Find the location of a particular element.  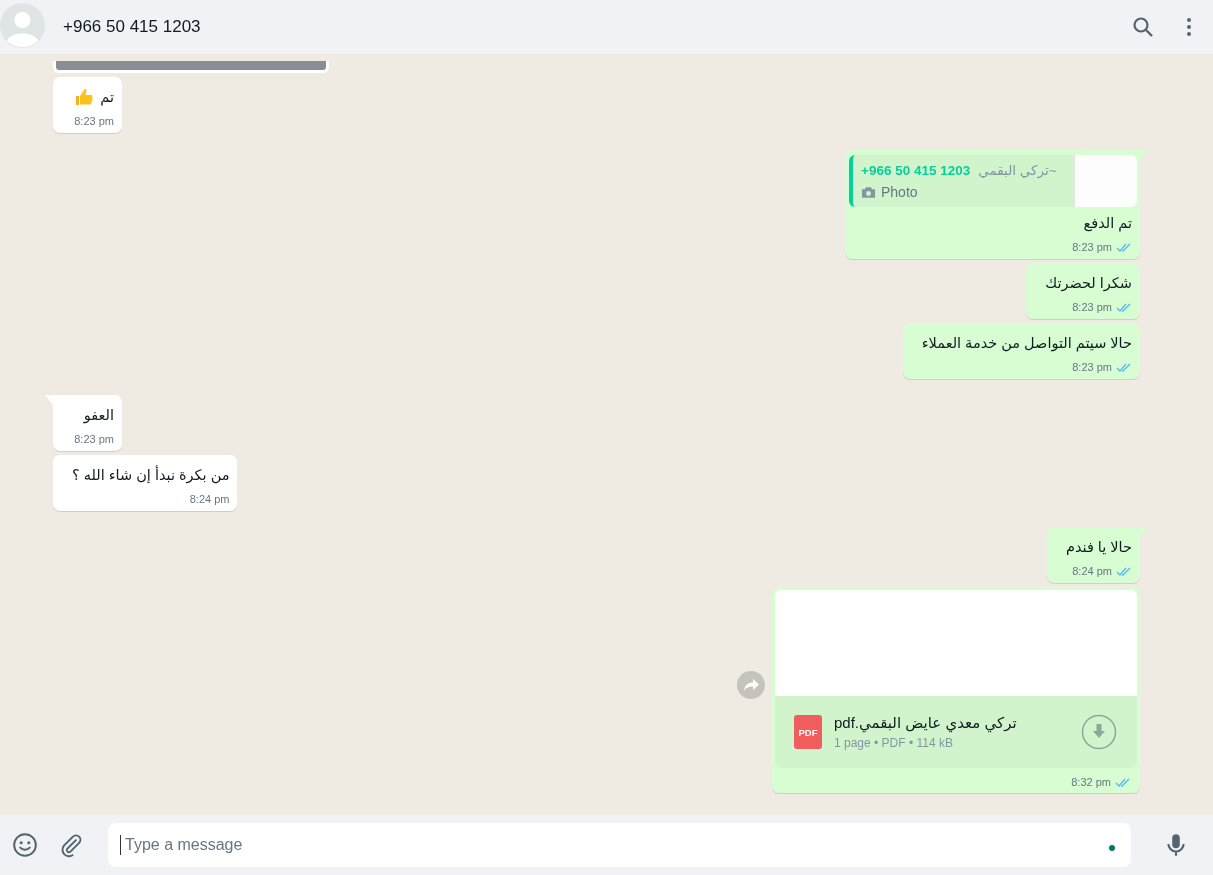

emoji-icon is located at coordinates (25, 845).